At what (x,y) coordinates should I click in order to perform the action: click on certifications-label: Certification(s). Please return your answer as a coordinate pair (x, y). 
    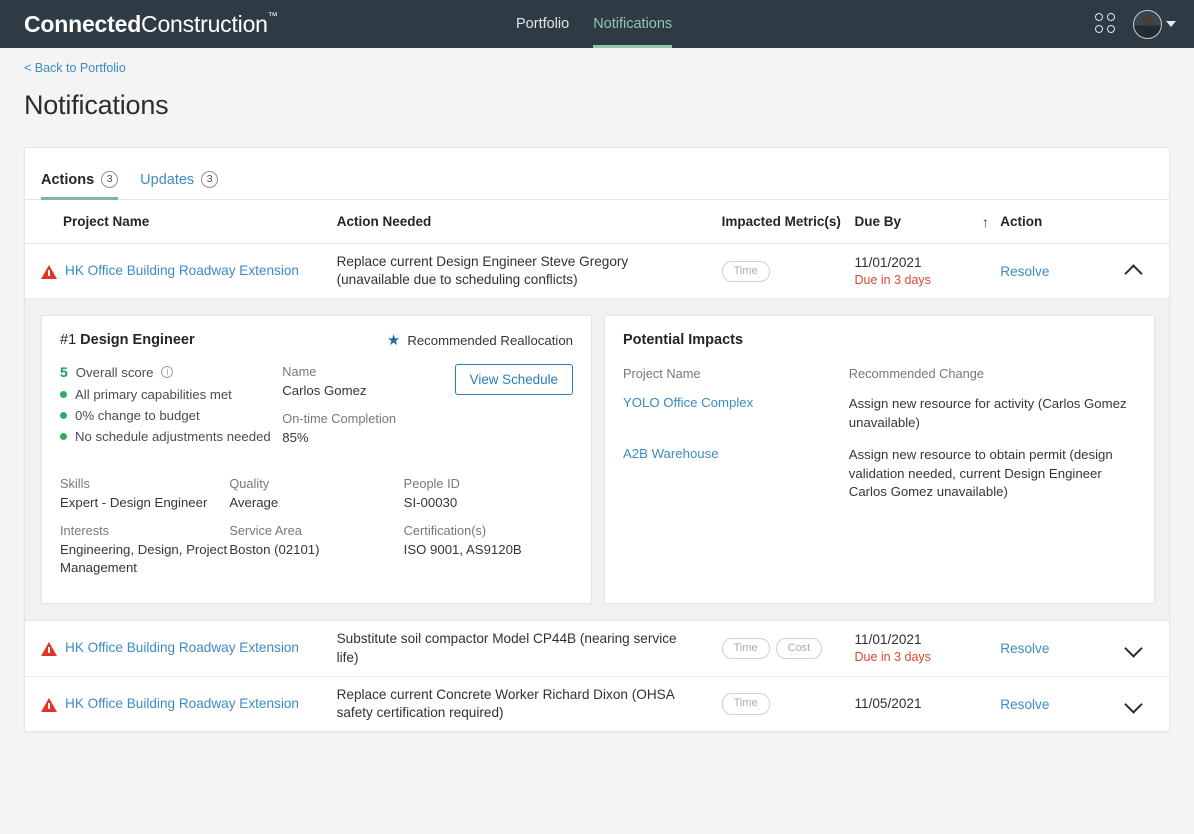
    Looking at the image, I should click on (445, 530).